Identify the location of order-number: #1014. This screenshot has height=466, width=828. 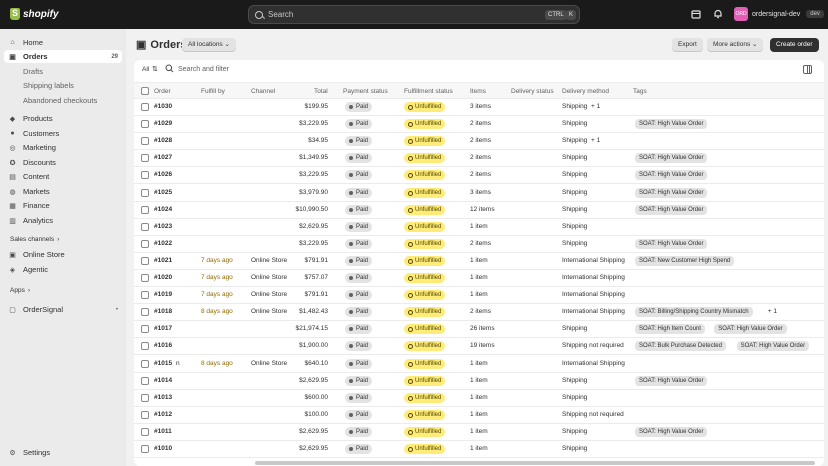
(163, 380).